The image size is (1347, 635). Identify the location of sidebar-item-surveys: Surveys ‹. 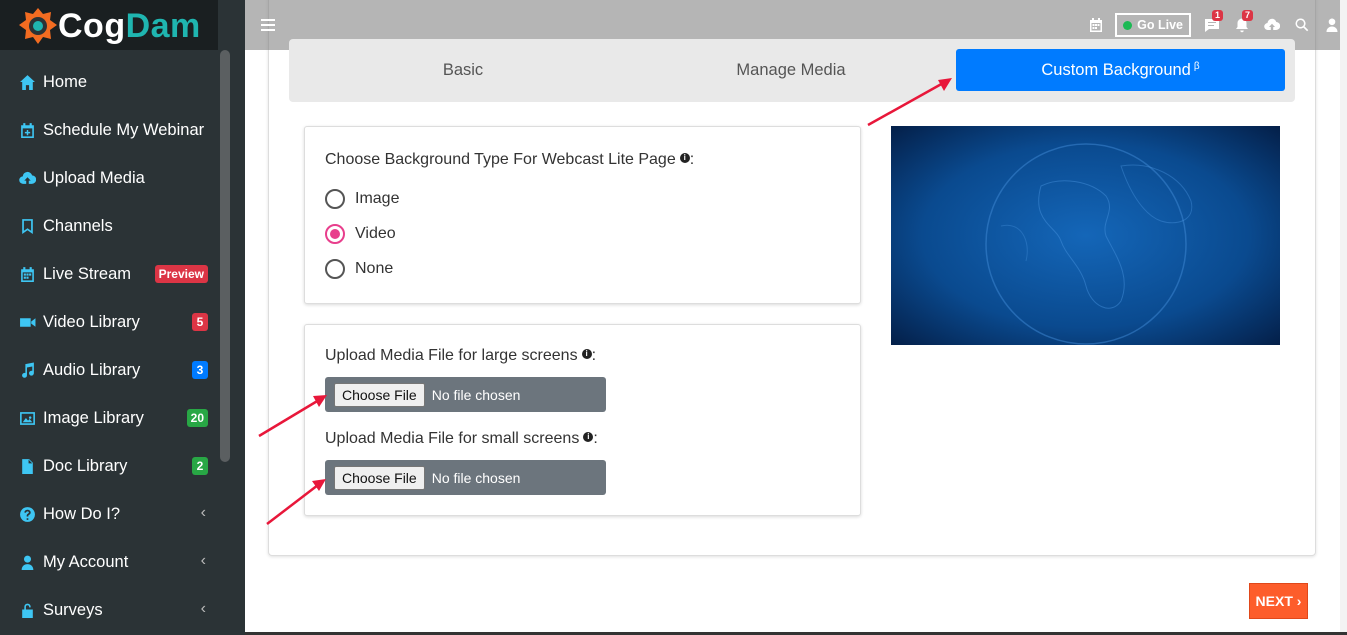
(109, 610).